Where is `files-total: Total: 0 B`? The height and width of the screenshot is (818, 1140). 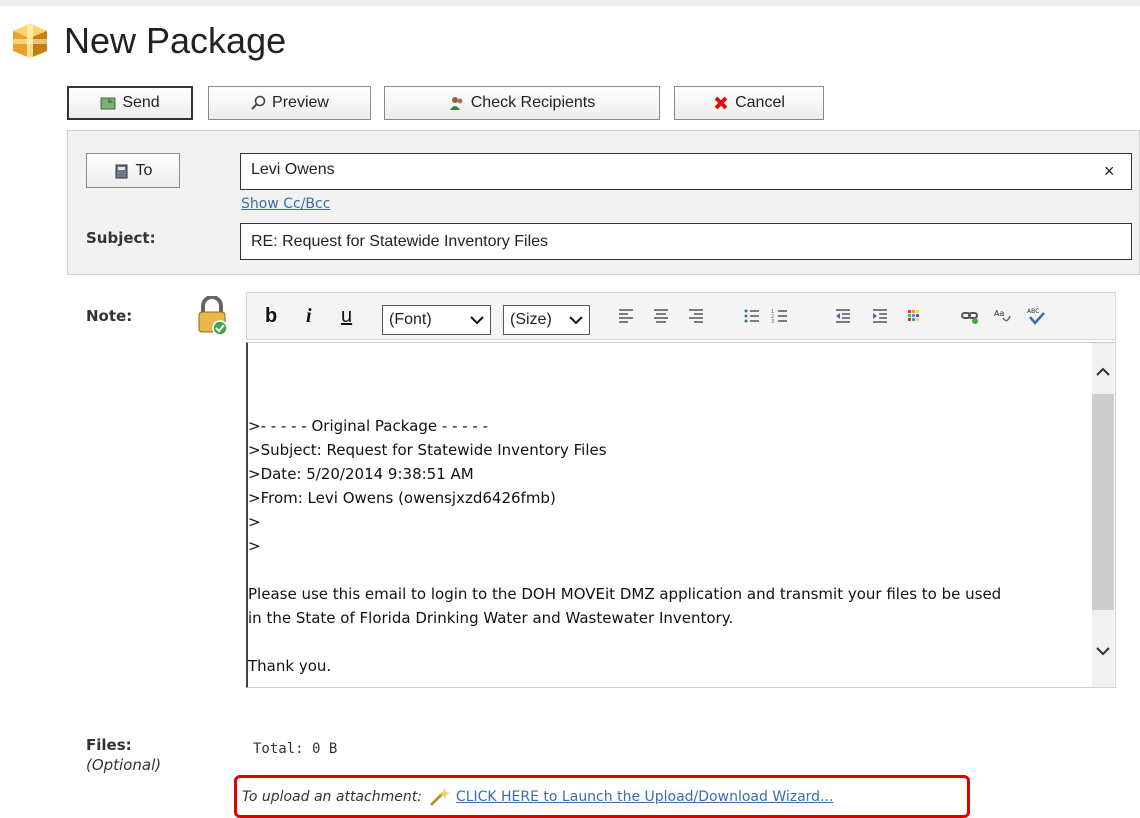
files-total: Total: 0 B is located at coordinates (295, 749).